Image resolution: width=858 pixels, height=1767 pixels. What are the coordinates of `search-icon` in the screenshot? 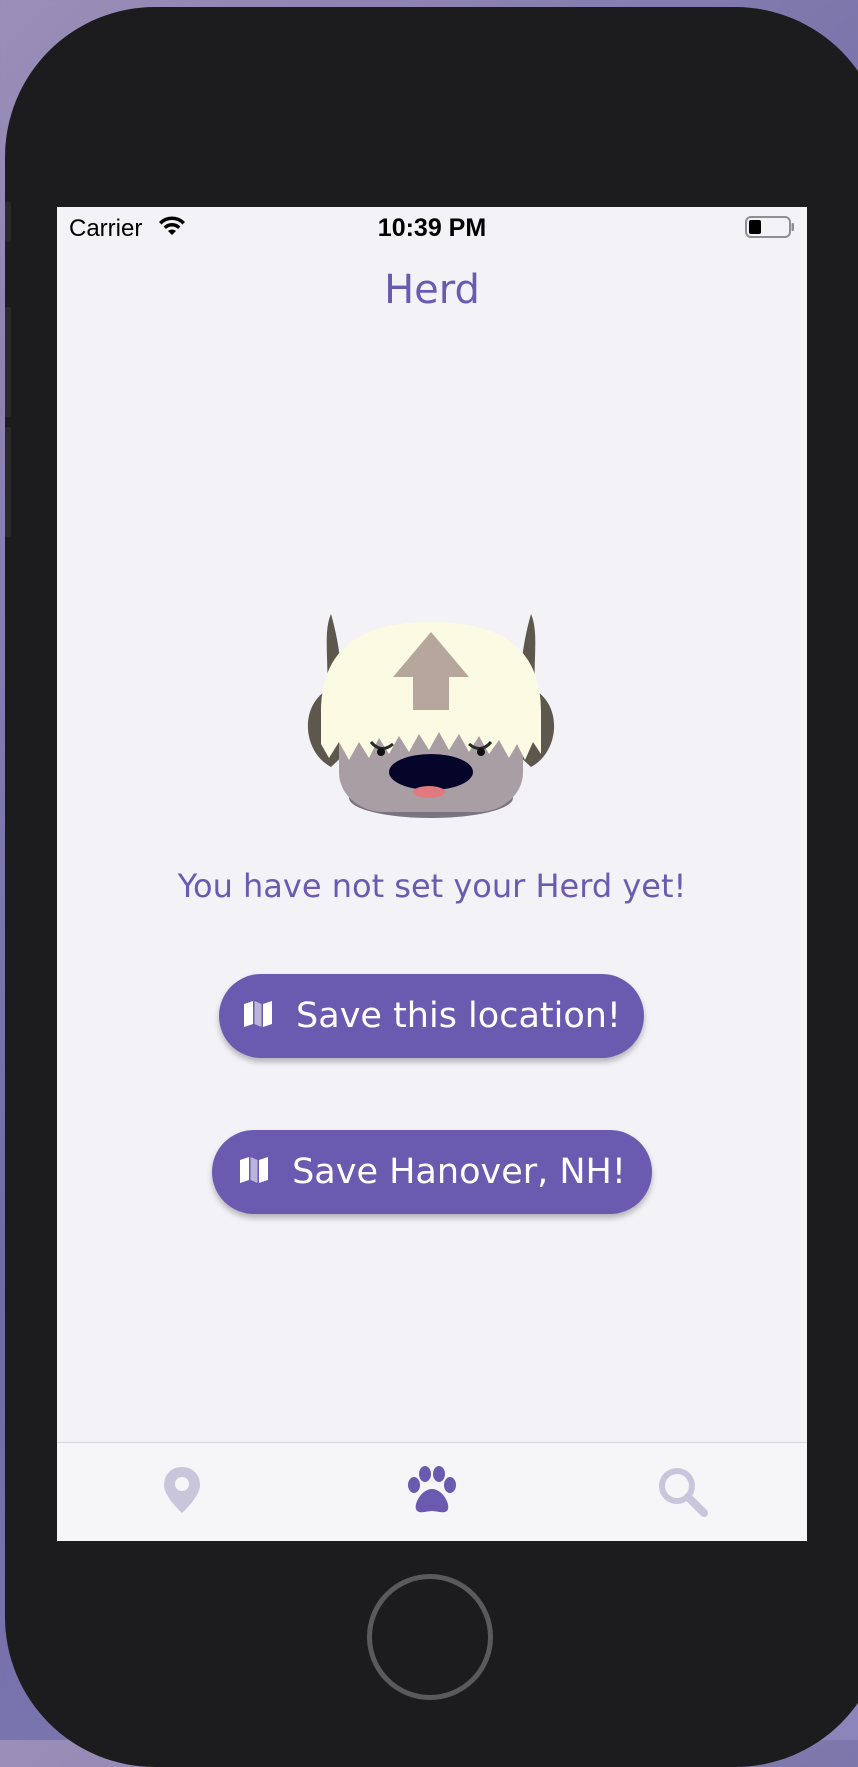 It's located at (682, 1495).